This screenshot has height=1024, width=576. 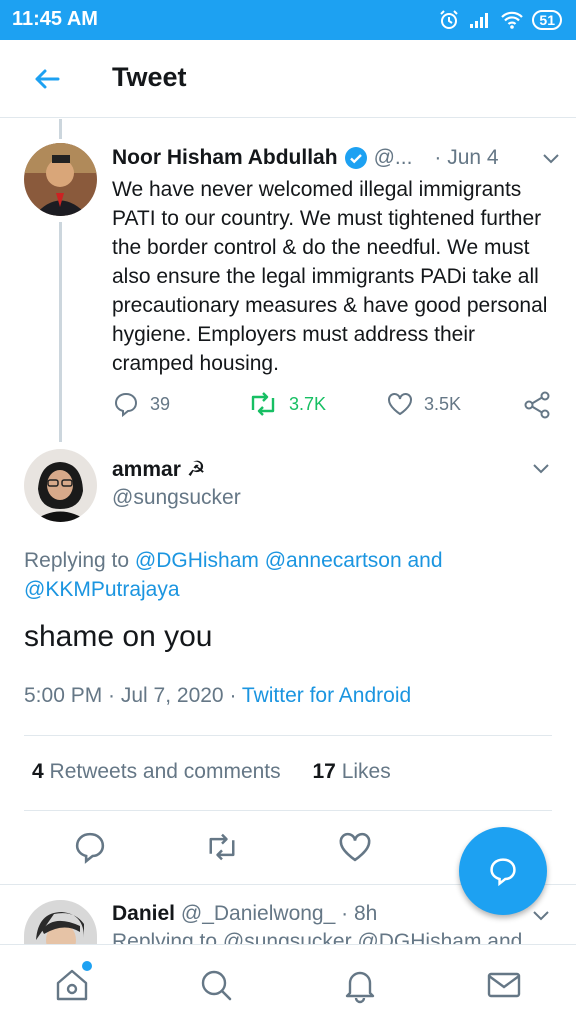 I want to click on verified-icon, so click(x=355, y=158).